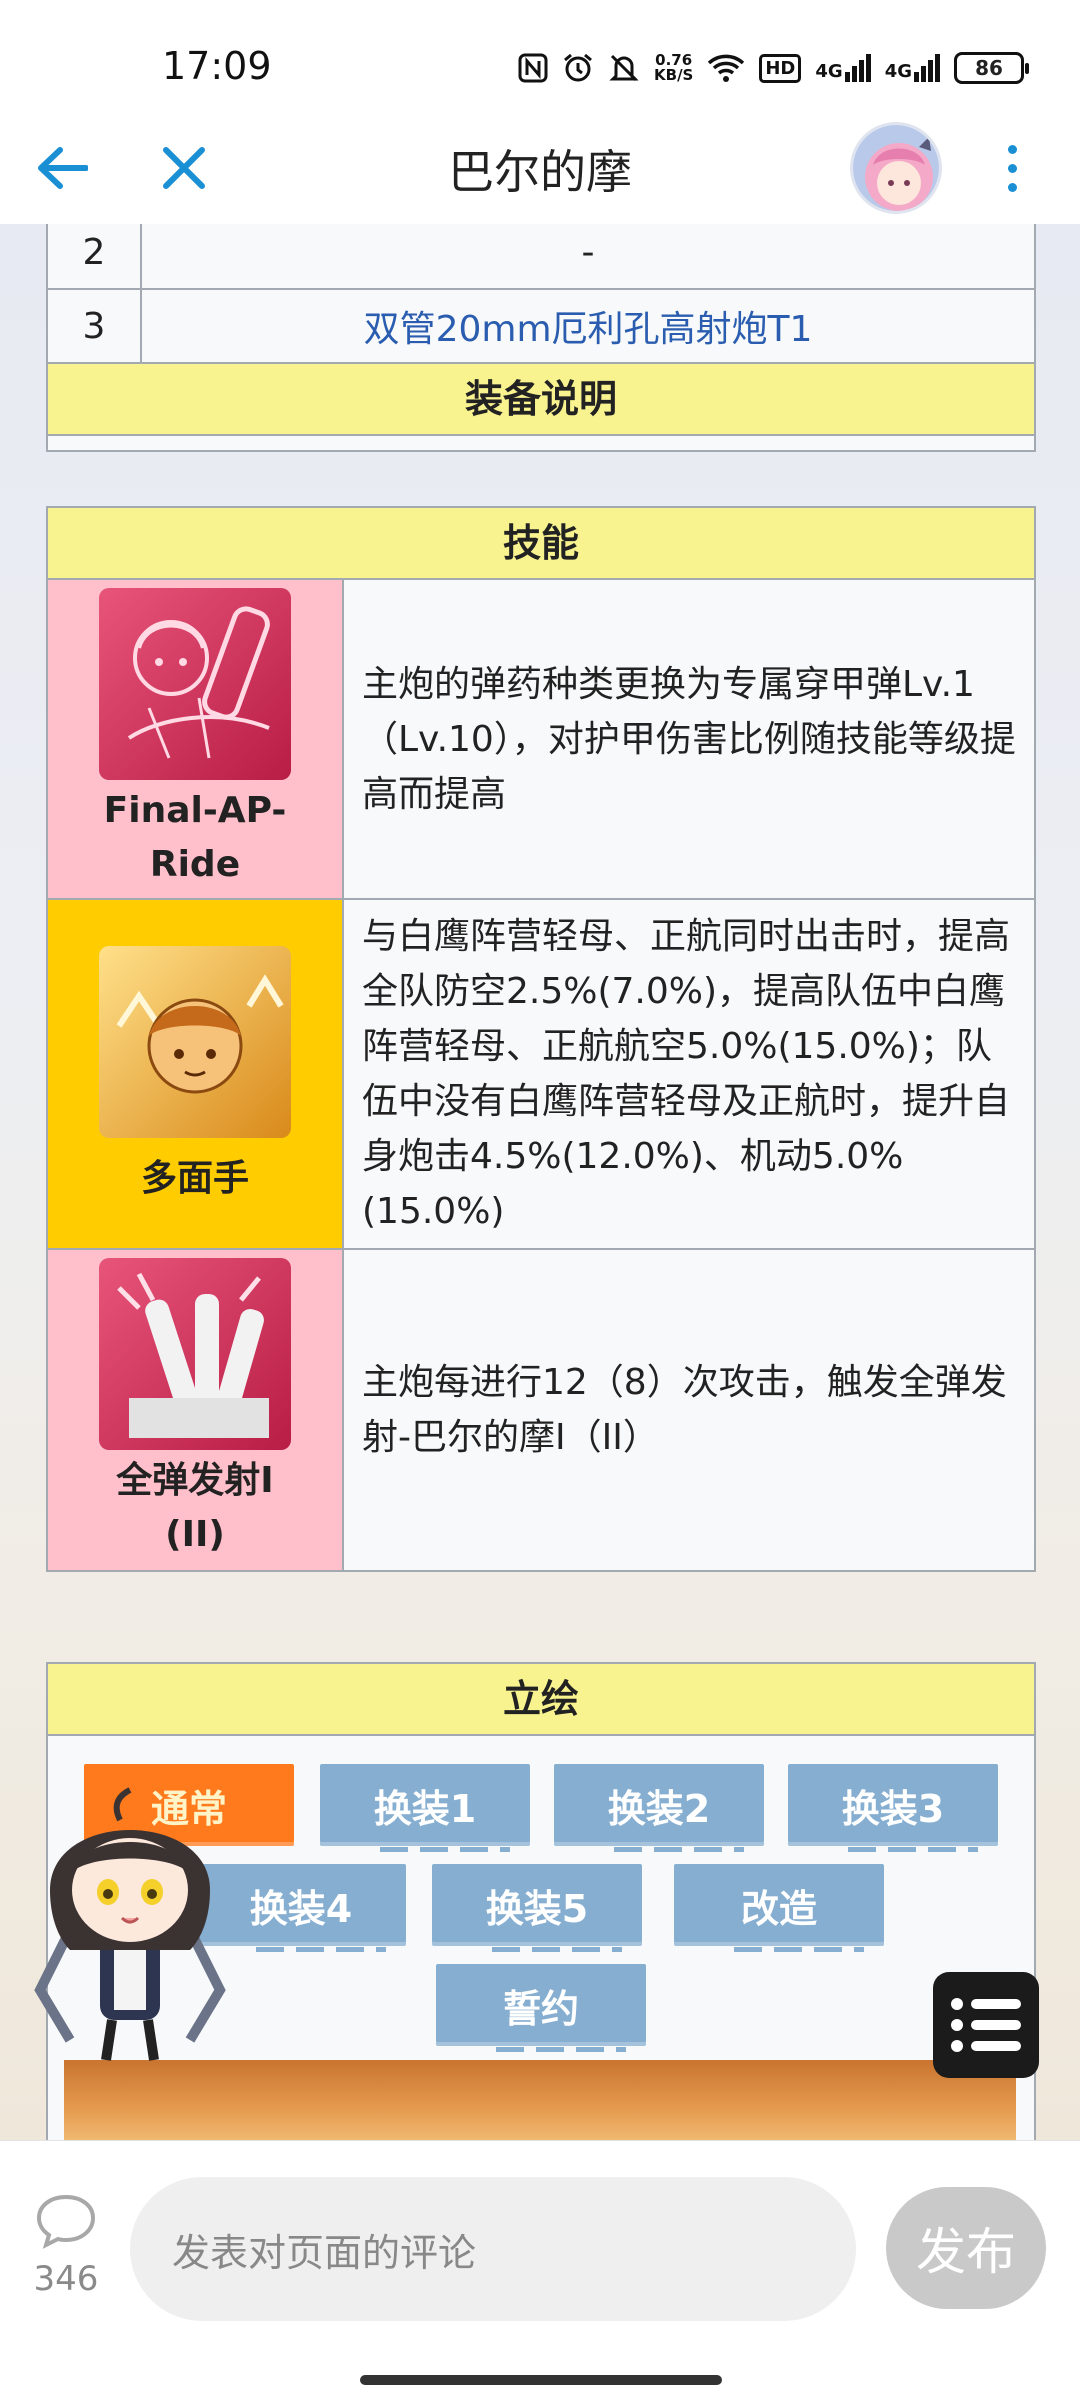 This screenshot has height=2400, width=1080. I want to click on skill-icon-cell: 多面手, so click(196, 1074).